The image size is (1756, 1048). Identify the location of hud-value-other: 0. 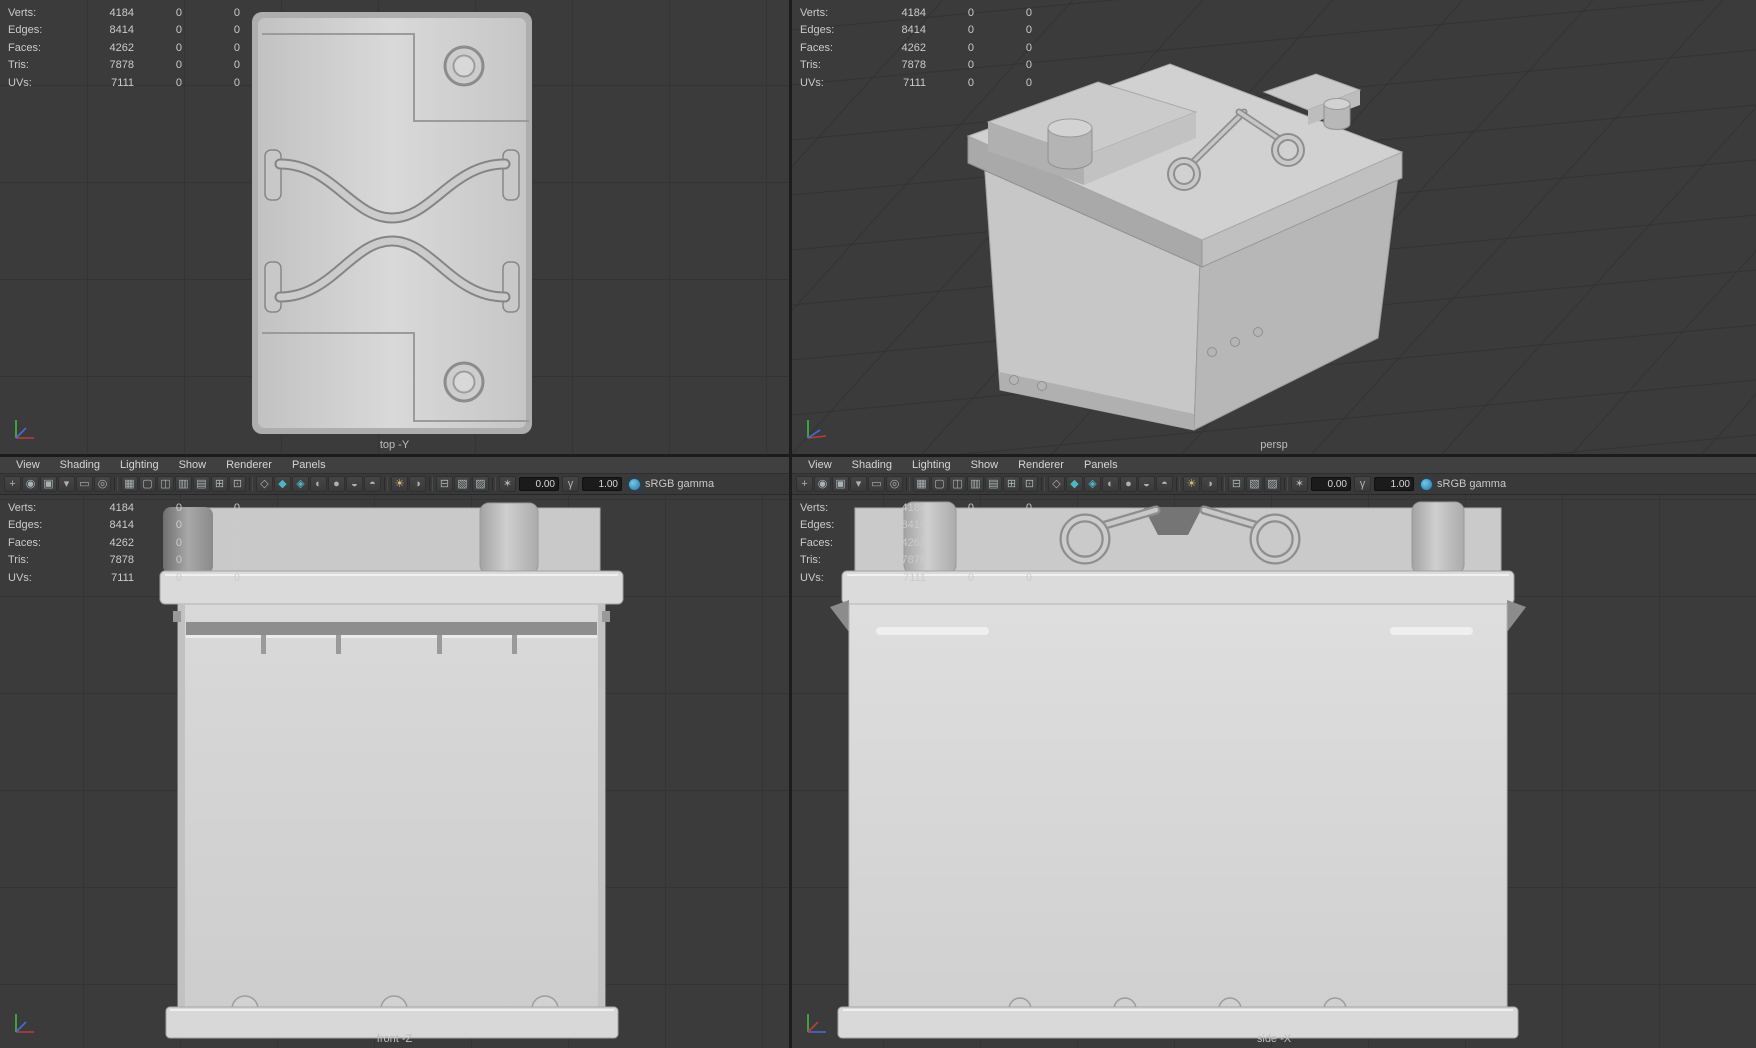
(236, 12).